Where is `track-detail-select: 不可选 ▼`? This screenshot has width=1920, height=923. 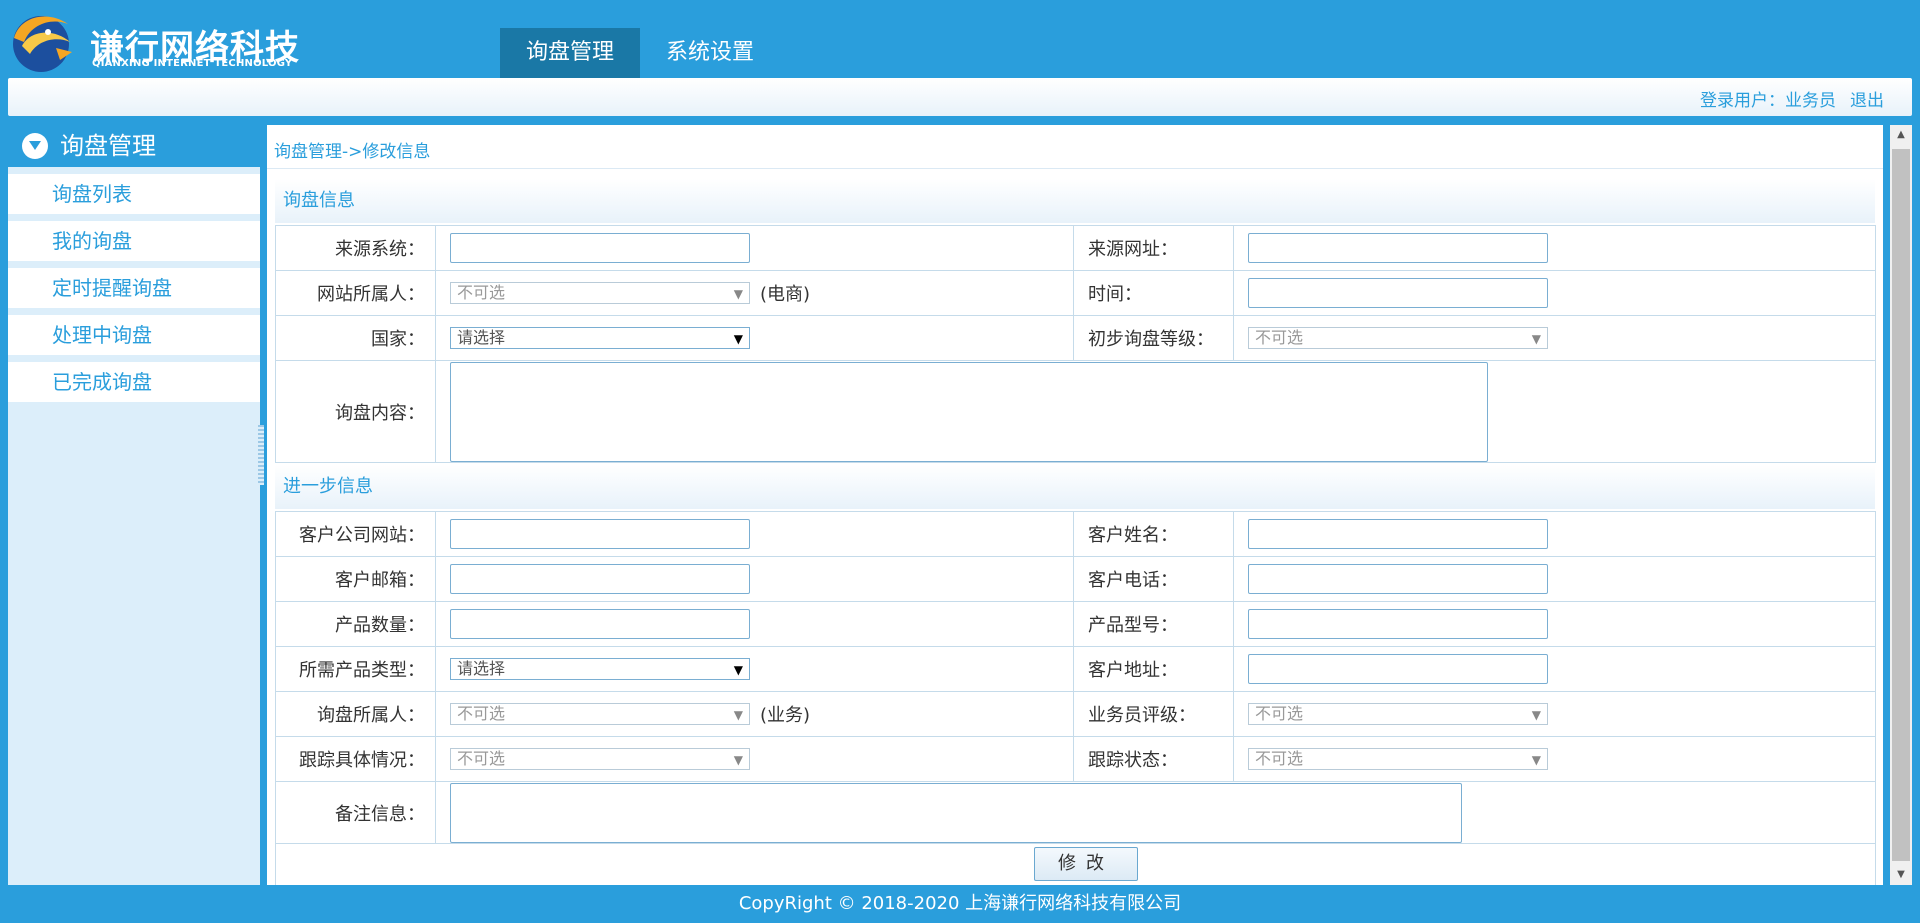 track-detail-select: 不可选 ▼ is located at coordinates (600, 759).